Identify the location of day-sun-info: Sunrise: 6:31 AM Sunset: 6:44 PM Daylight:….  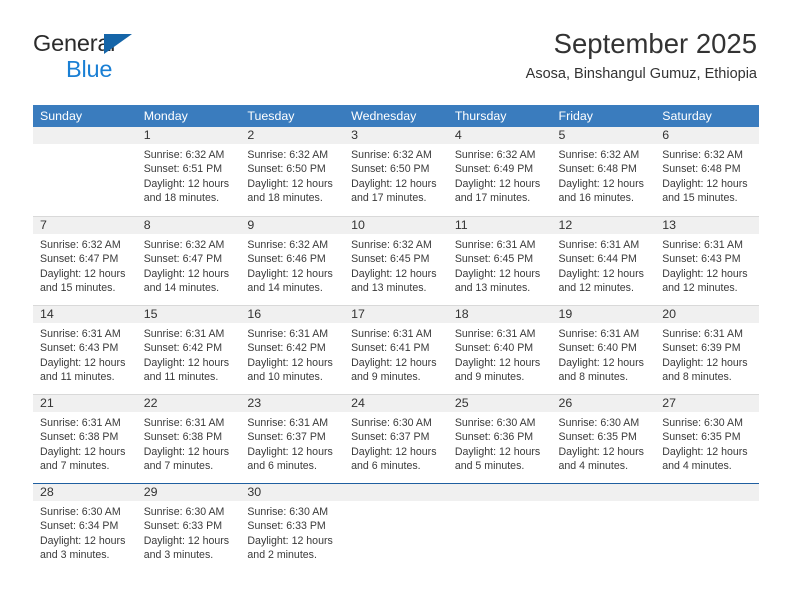
(604, 265).